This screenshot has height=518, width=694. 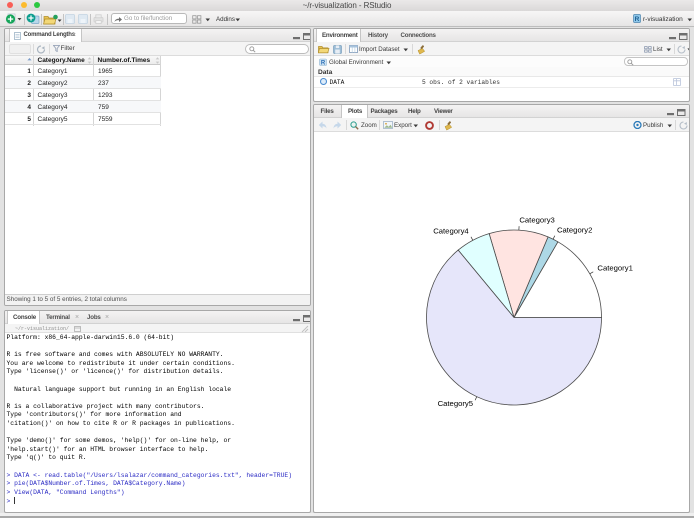 I want to click on svg-text: Category2, so click(x=574, y=230).